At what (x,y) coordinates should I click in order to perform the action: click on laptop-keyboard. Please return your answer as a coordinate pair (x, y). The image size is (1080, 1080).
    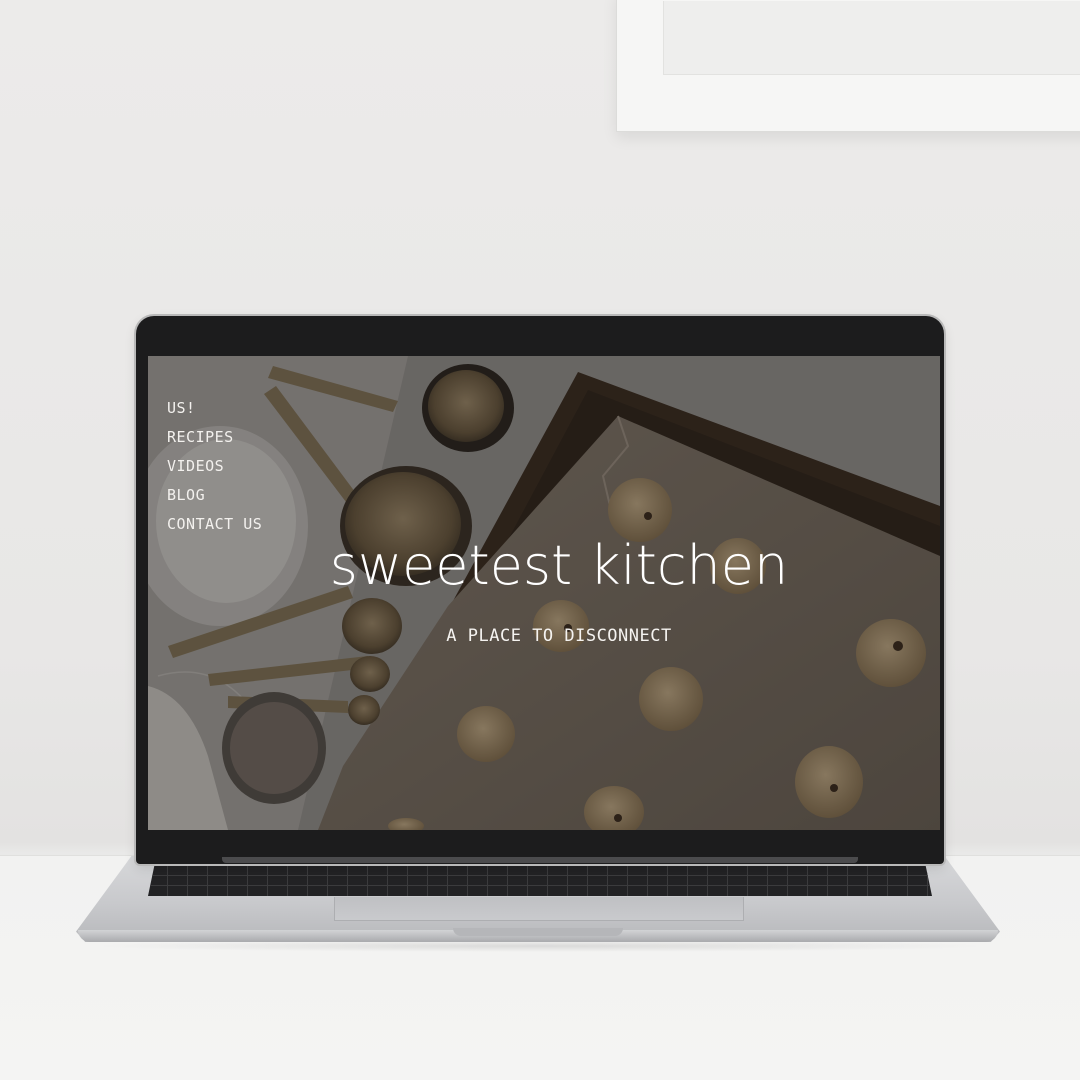
    Looking at the image, I should click on (540, 881).